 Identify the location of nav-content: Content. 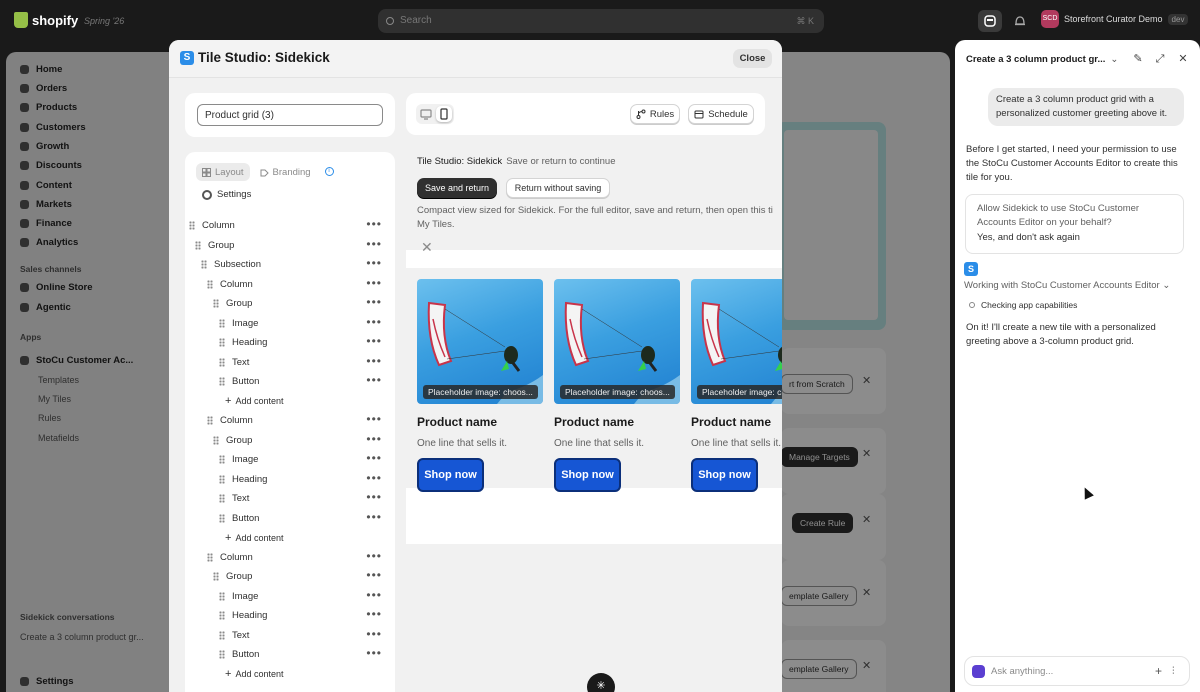
(46, 185).